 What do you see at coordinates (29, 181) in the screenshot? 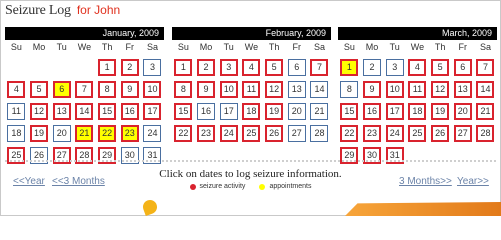
I see `prev-year-link: <<Year` at bounding box center [29, 181].